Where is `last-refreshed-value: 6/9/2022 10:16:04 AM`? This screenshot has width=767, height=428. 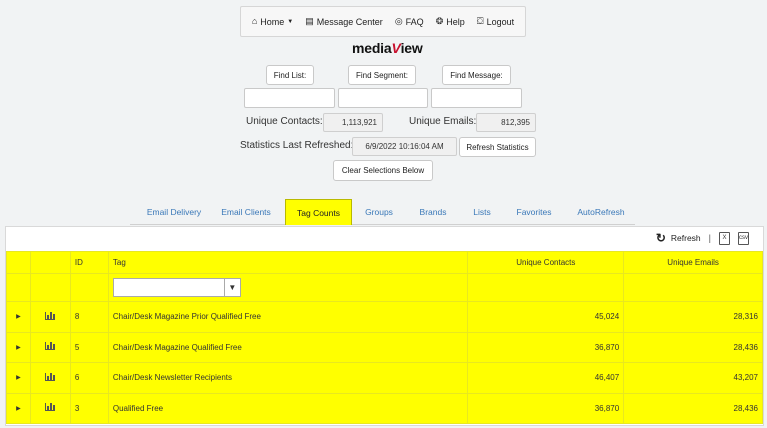 last-refreshed-value: 6/9/2022 10:16:04 AM is located at coordinates (404, 146).